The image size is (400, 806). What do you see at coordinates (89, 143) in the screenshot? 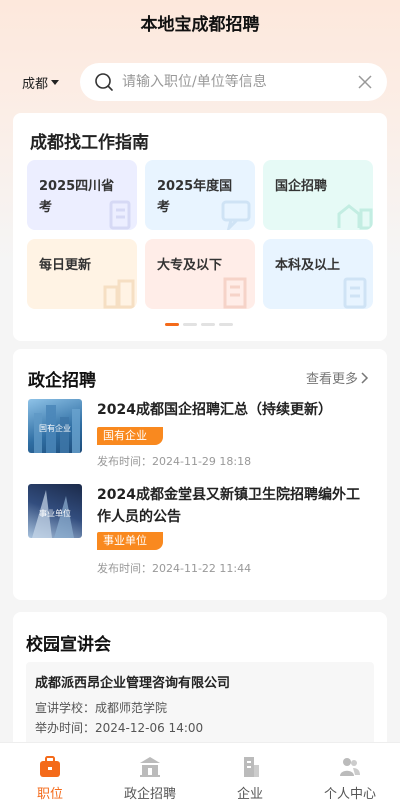
I see `guide-title: 成都找工作指南` at bounding box center [89, 143].